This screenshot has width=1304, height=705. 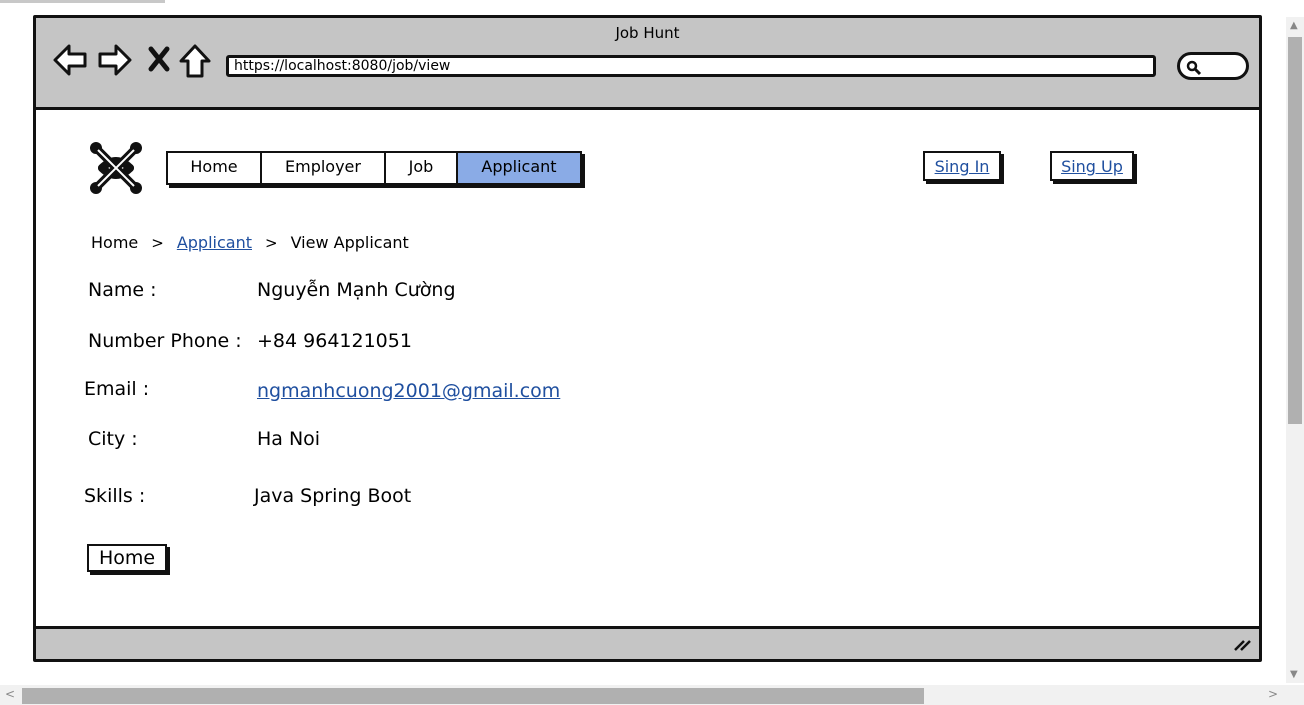 What do you see at coordinates (1194, 68) in the screenshot?
I see `search-icon` at bounding box center [1194, 68].